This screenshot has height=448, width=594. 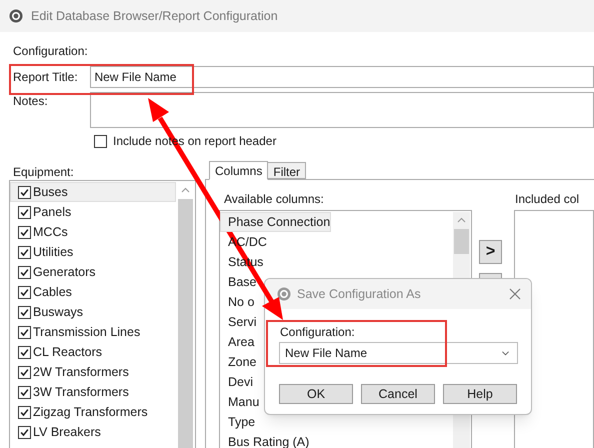 I want to click on equipment-item: Busways, so click(x=93, y=312).